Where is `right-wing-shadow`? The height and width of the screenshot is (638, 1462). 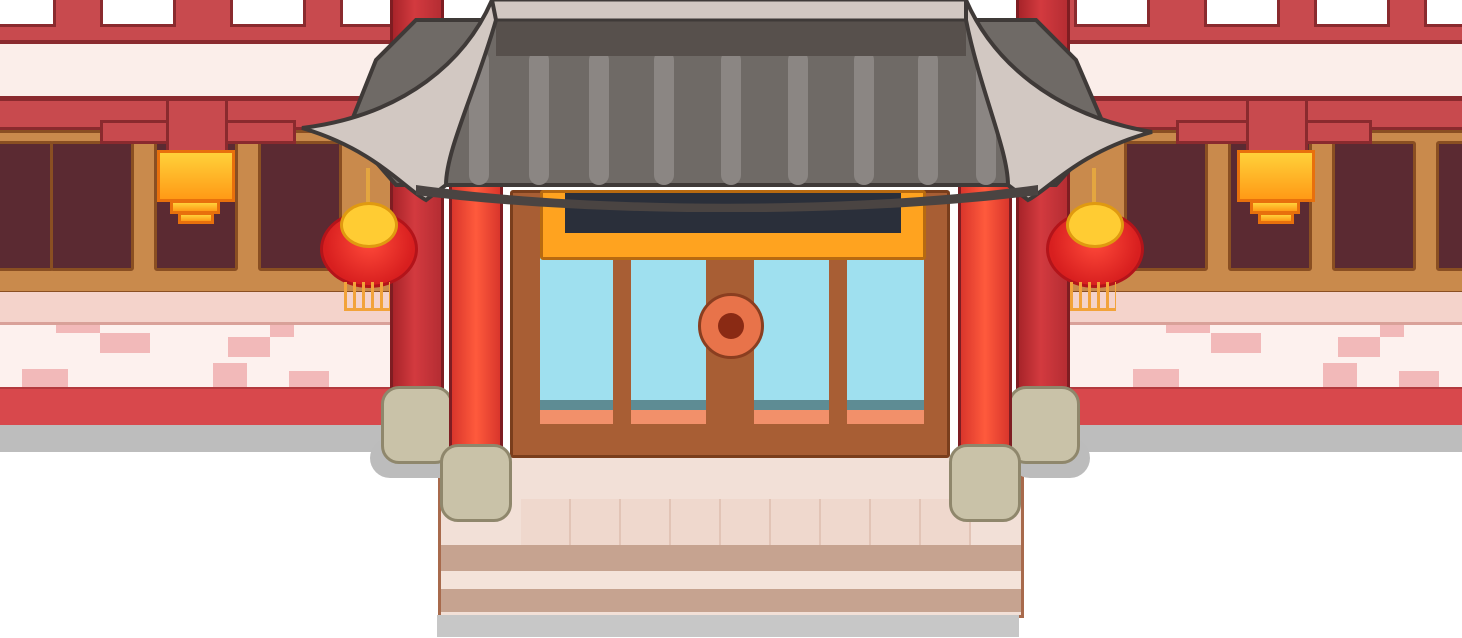
right-wing-shadow is located at coordinates (1263, 438).